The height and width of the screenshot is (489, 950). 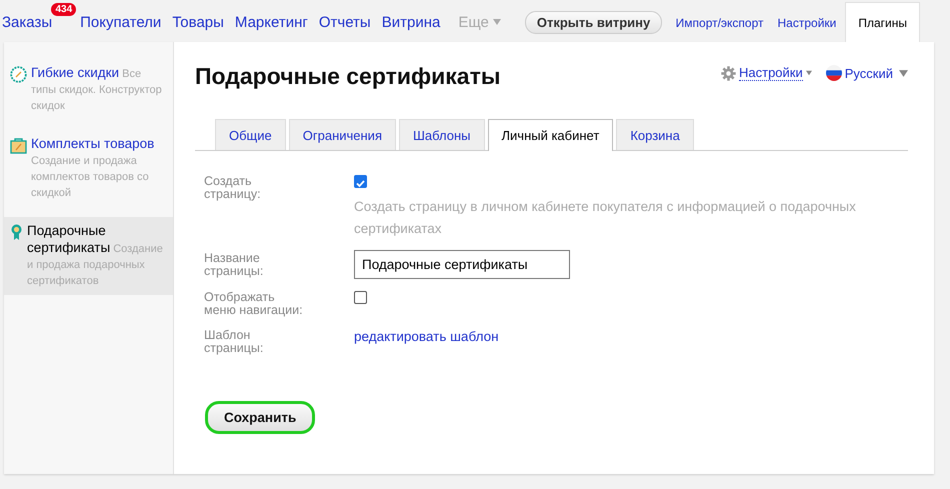 I want to click on flag-icon, so click(x=834, y=73).